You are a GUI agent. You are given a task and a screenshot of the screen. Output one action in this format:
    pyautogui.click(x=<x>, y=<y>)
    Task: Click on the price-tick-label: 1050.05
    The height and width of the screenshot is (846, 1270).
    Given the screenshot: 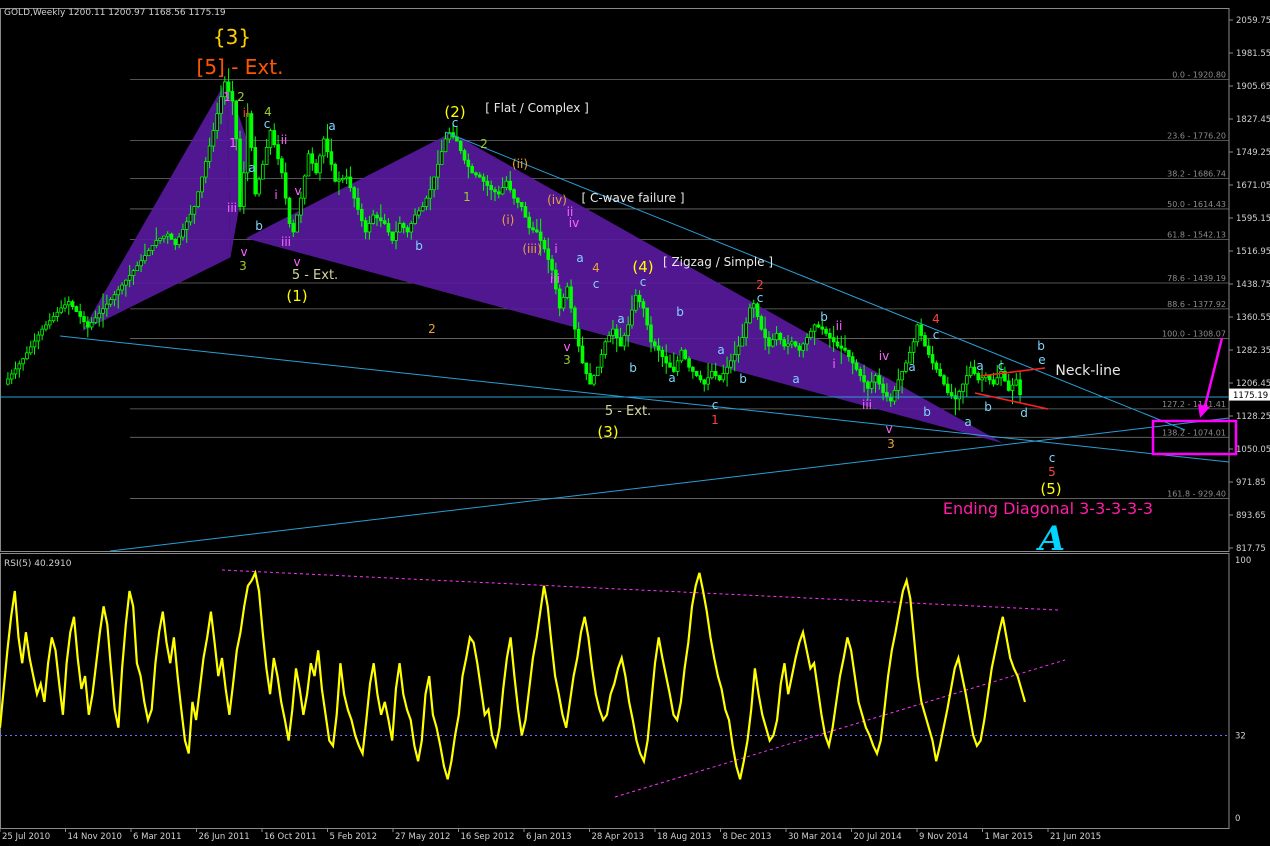 What is the action you would take?
    pyautogui.click(x=1253, y=450)
    